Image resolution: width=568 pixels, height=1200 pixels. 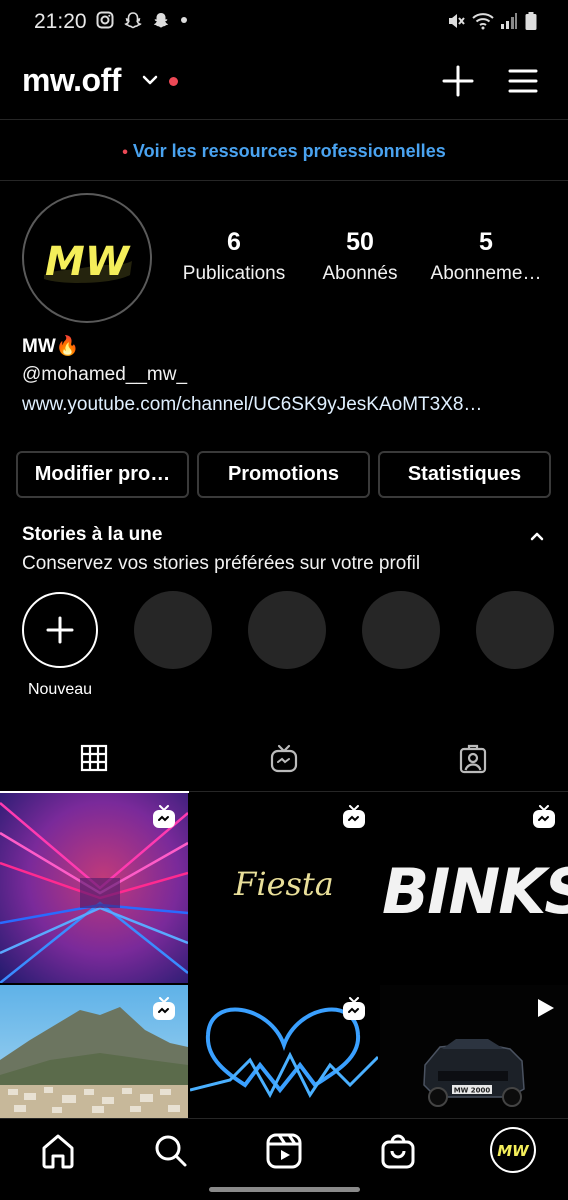 I want to click on post-thumbnail: MW 2000, so click(x=474, y=1051).